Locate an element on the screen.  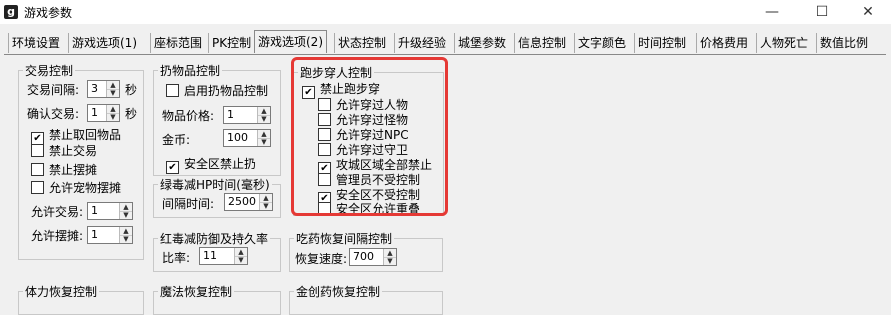
red-poison-legend: 红毒减防御及持久率 is located at coordinates (214, 239).